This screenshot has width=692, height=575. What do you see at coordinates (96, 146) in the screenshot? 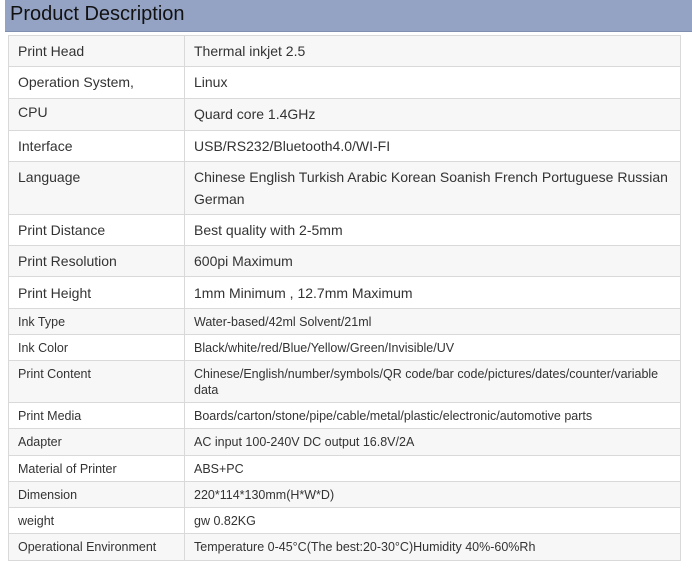
I see `spec-label: Interface` at bounding box center [96, 146].